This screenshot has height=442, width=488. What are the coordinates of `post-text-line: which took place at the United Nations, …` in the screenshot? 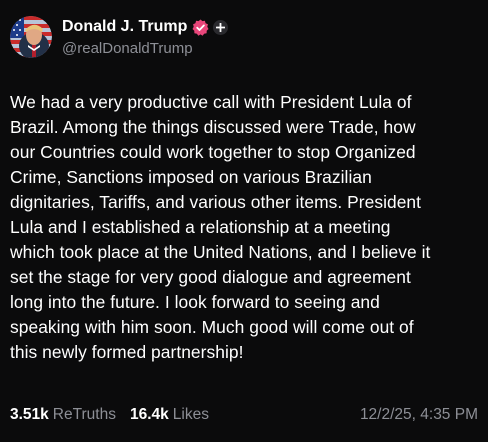 It's located at (220, 252).